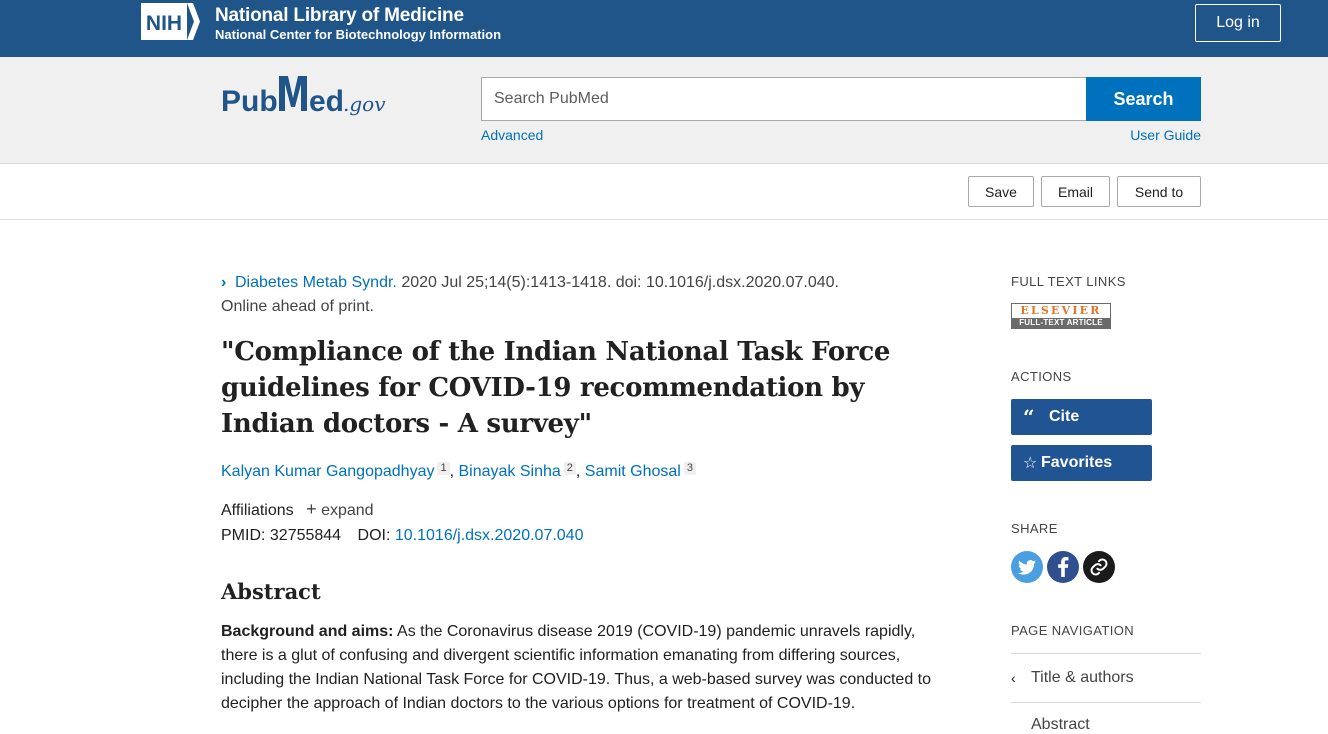  I want to click on doi-label: DOI:, so click(374, 535).